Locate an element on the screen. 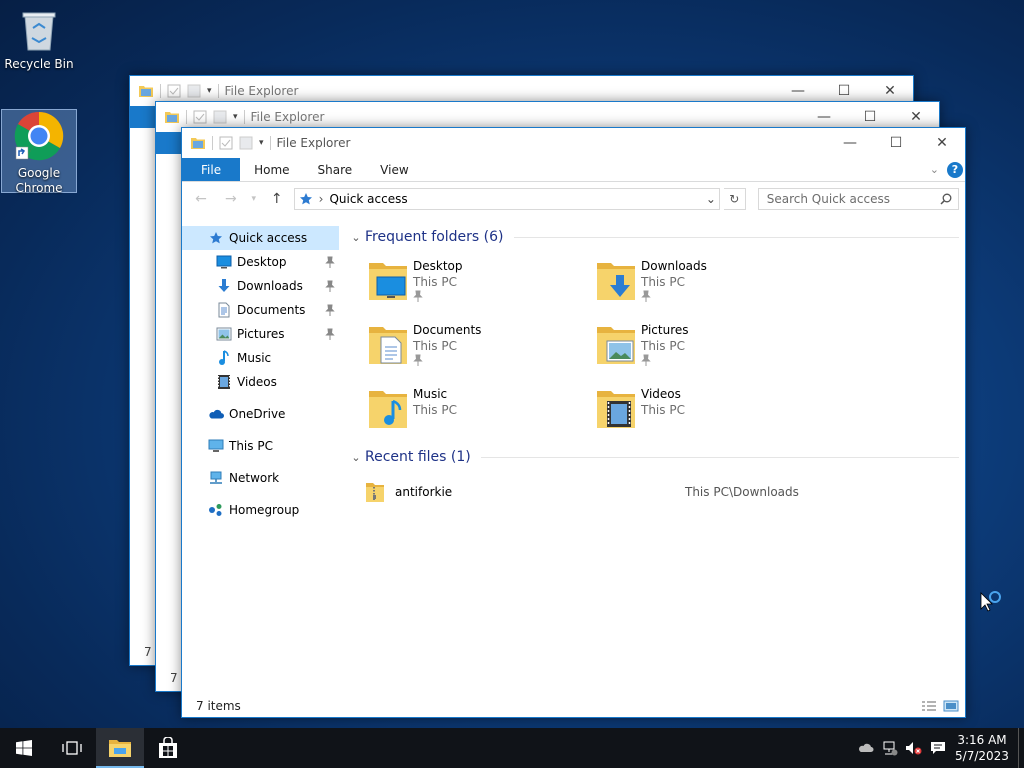 This screenshot has height=768, width=1024. nav-item-homegroup: Homegroup is located at coordinates (260, 510).